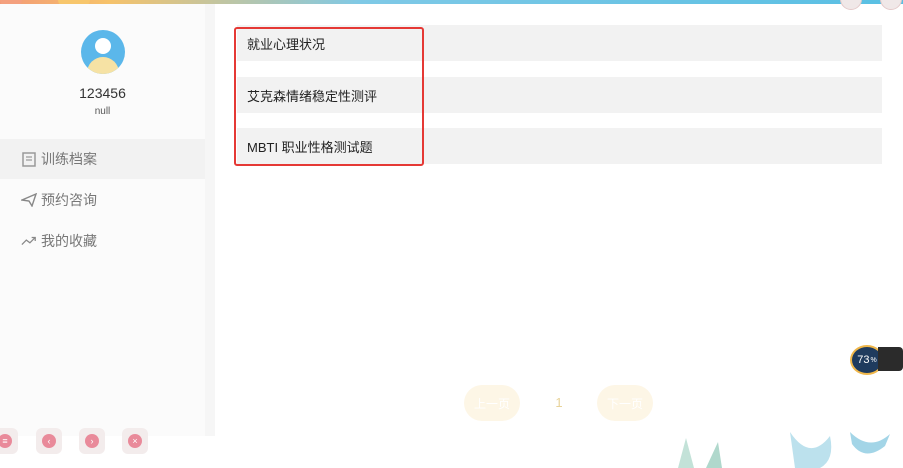 The height and width of the screenshot is (468, 903). I want to click on paper-plane-icon, so click(29, 200).